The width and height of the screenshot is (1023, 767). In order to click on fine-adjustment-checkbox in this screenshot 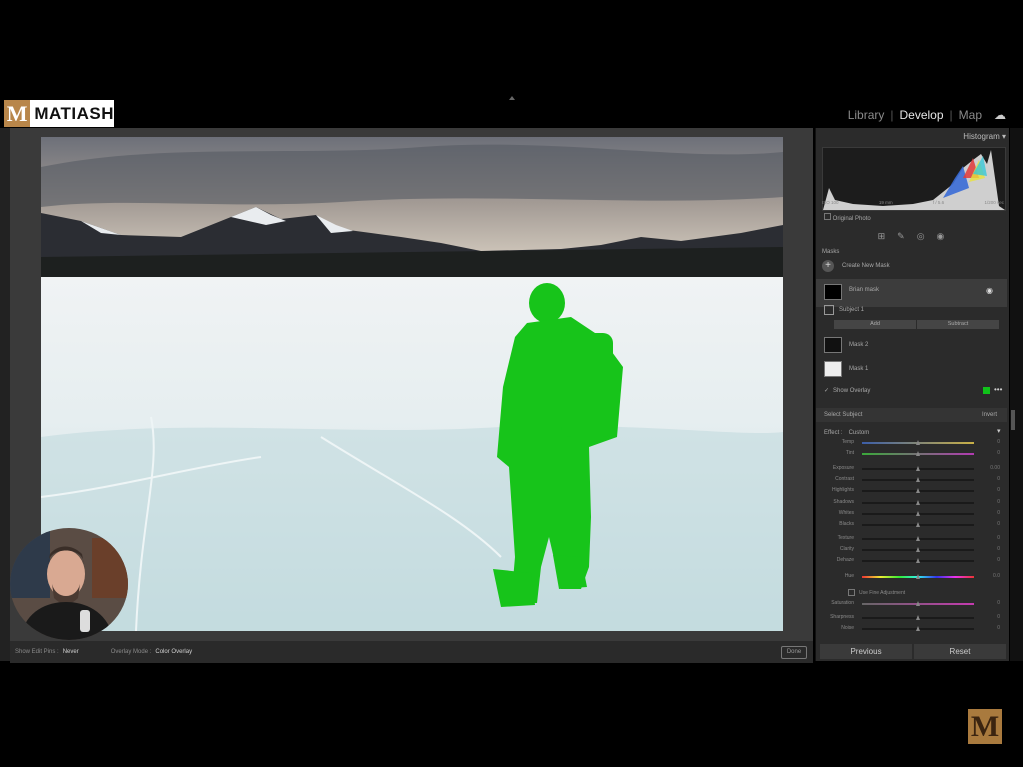, I will do `click(851, 592)`.